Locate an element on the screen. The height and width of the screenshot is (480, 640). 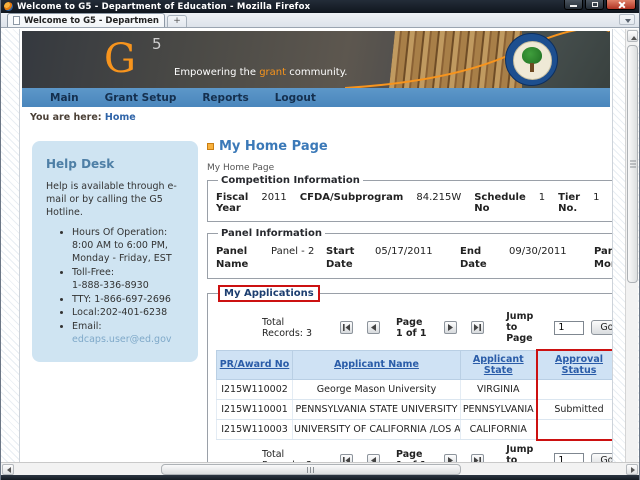
cfda-label: CFDA/Subprogram is located at coordinates (351, 197).